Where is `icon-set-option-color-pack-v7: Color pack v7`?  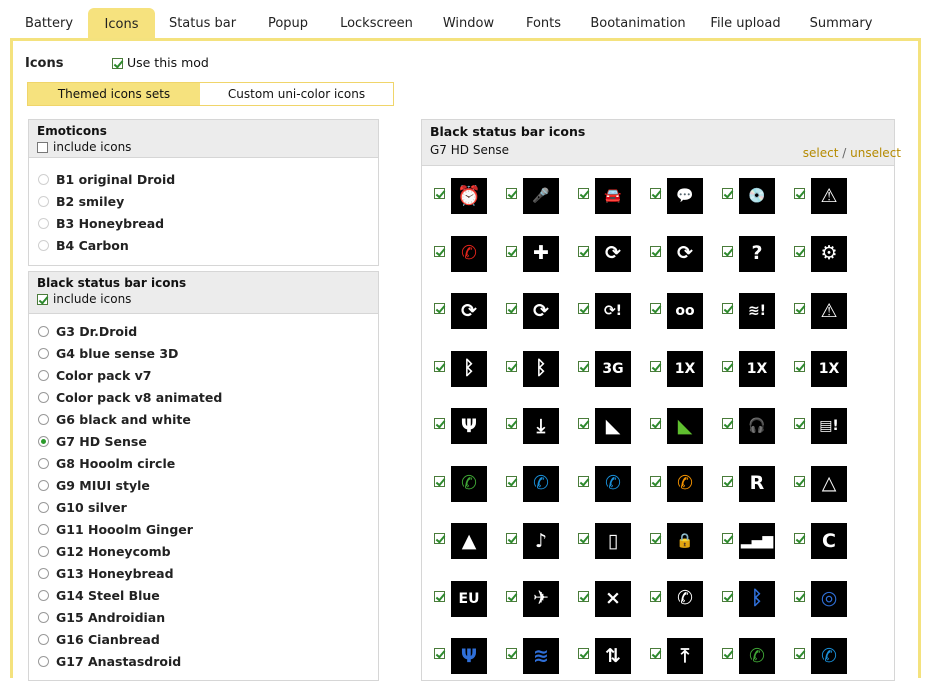
icon-set-option-color-pack-v7: Color pack v7 is located at coordinates (94, 376).